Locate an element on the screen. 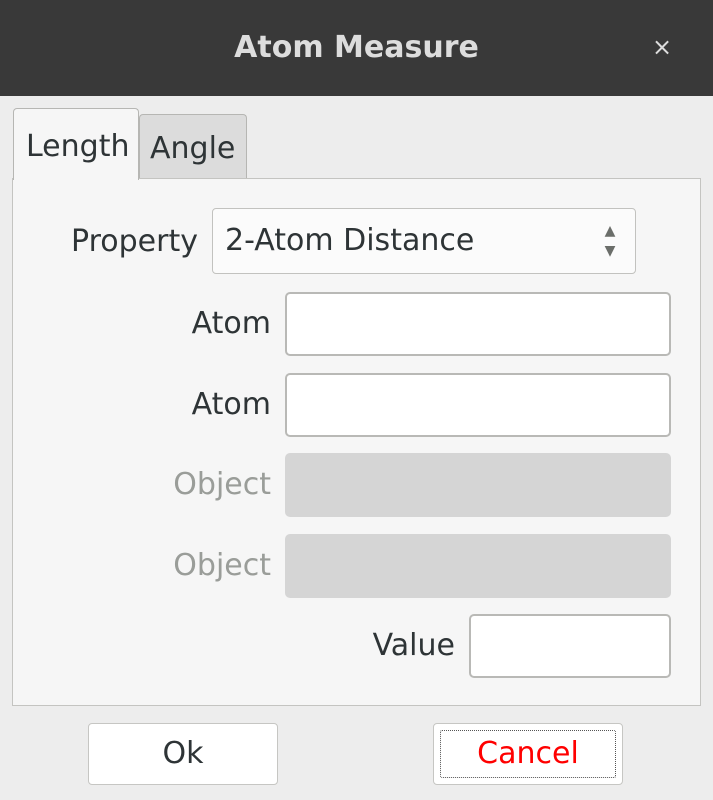 This screenshot has height=800, width=713. close-icon: × is located at coordinates (662, 47).